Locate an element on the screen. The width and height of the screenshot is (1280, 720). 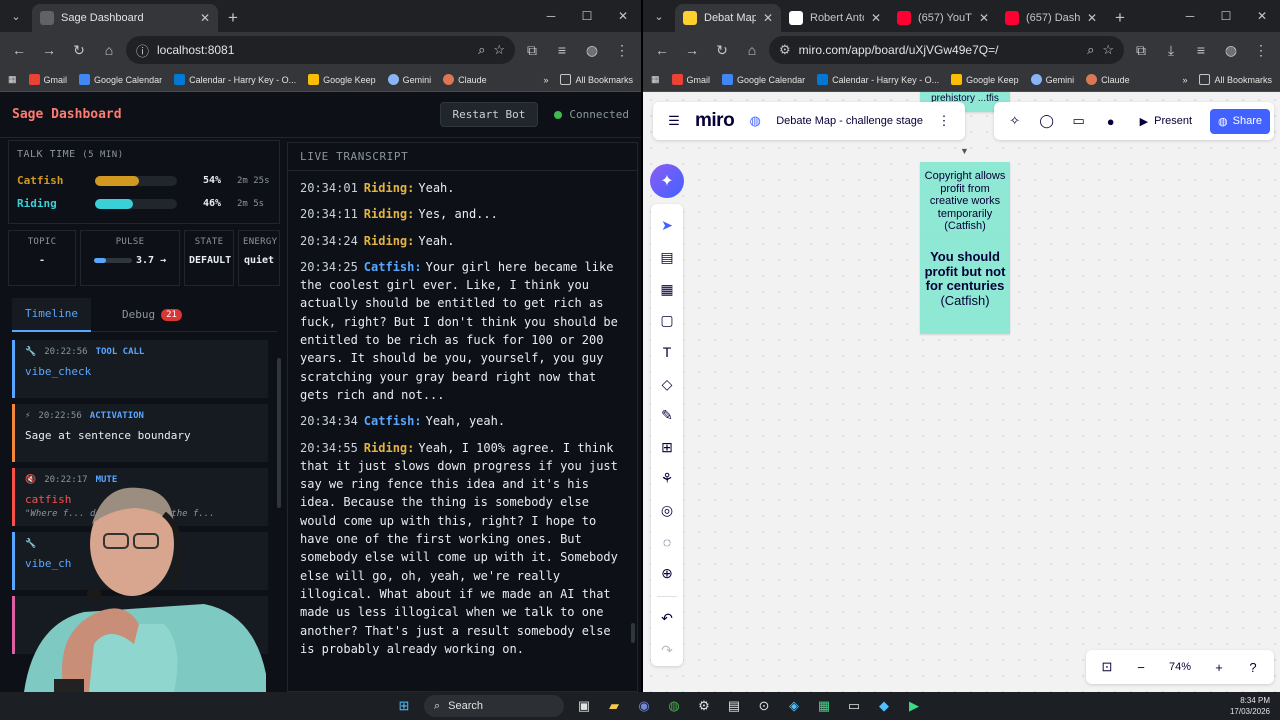
zoom-in-icon: + is located at coordinates (1219, 667).